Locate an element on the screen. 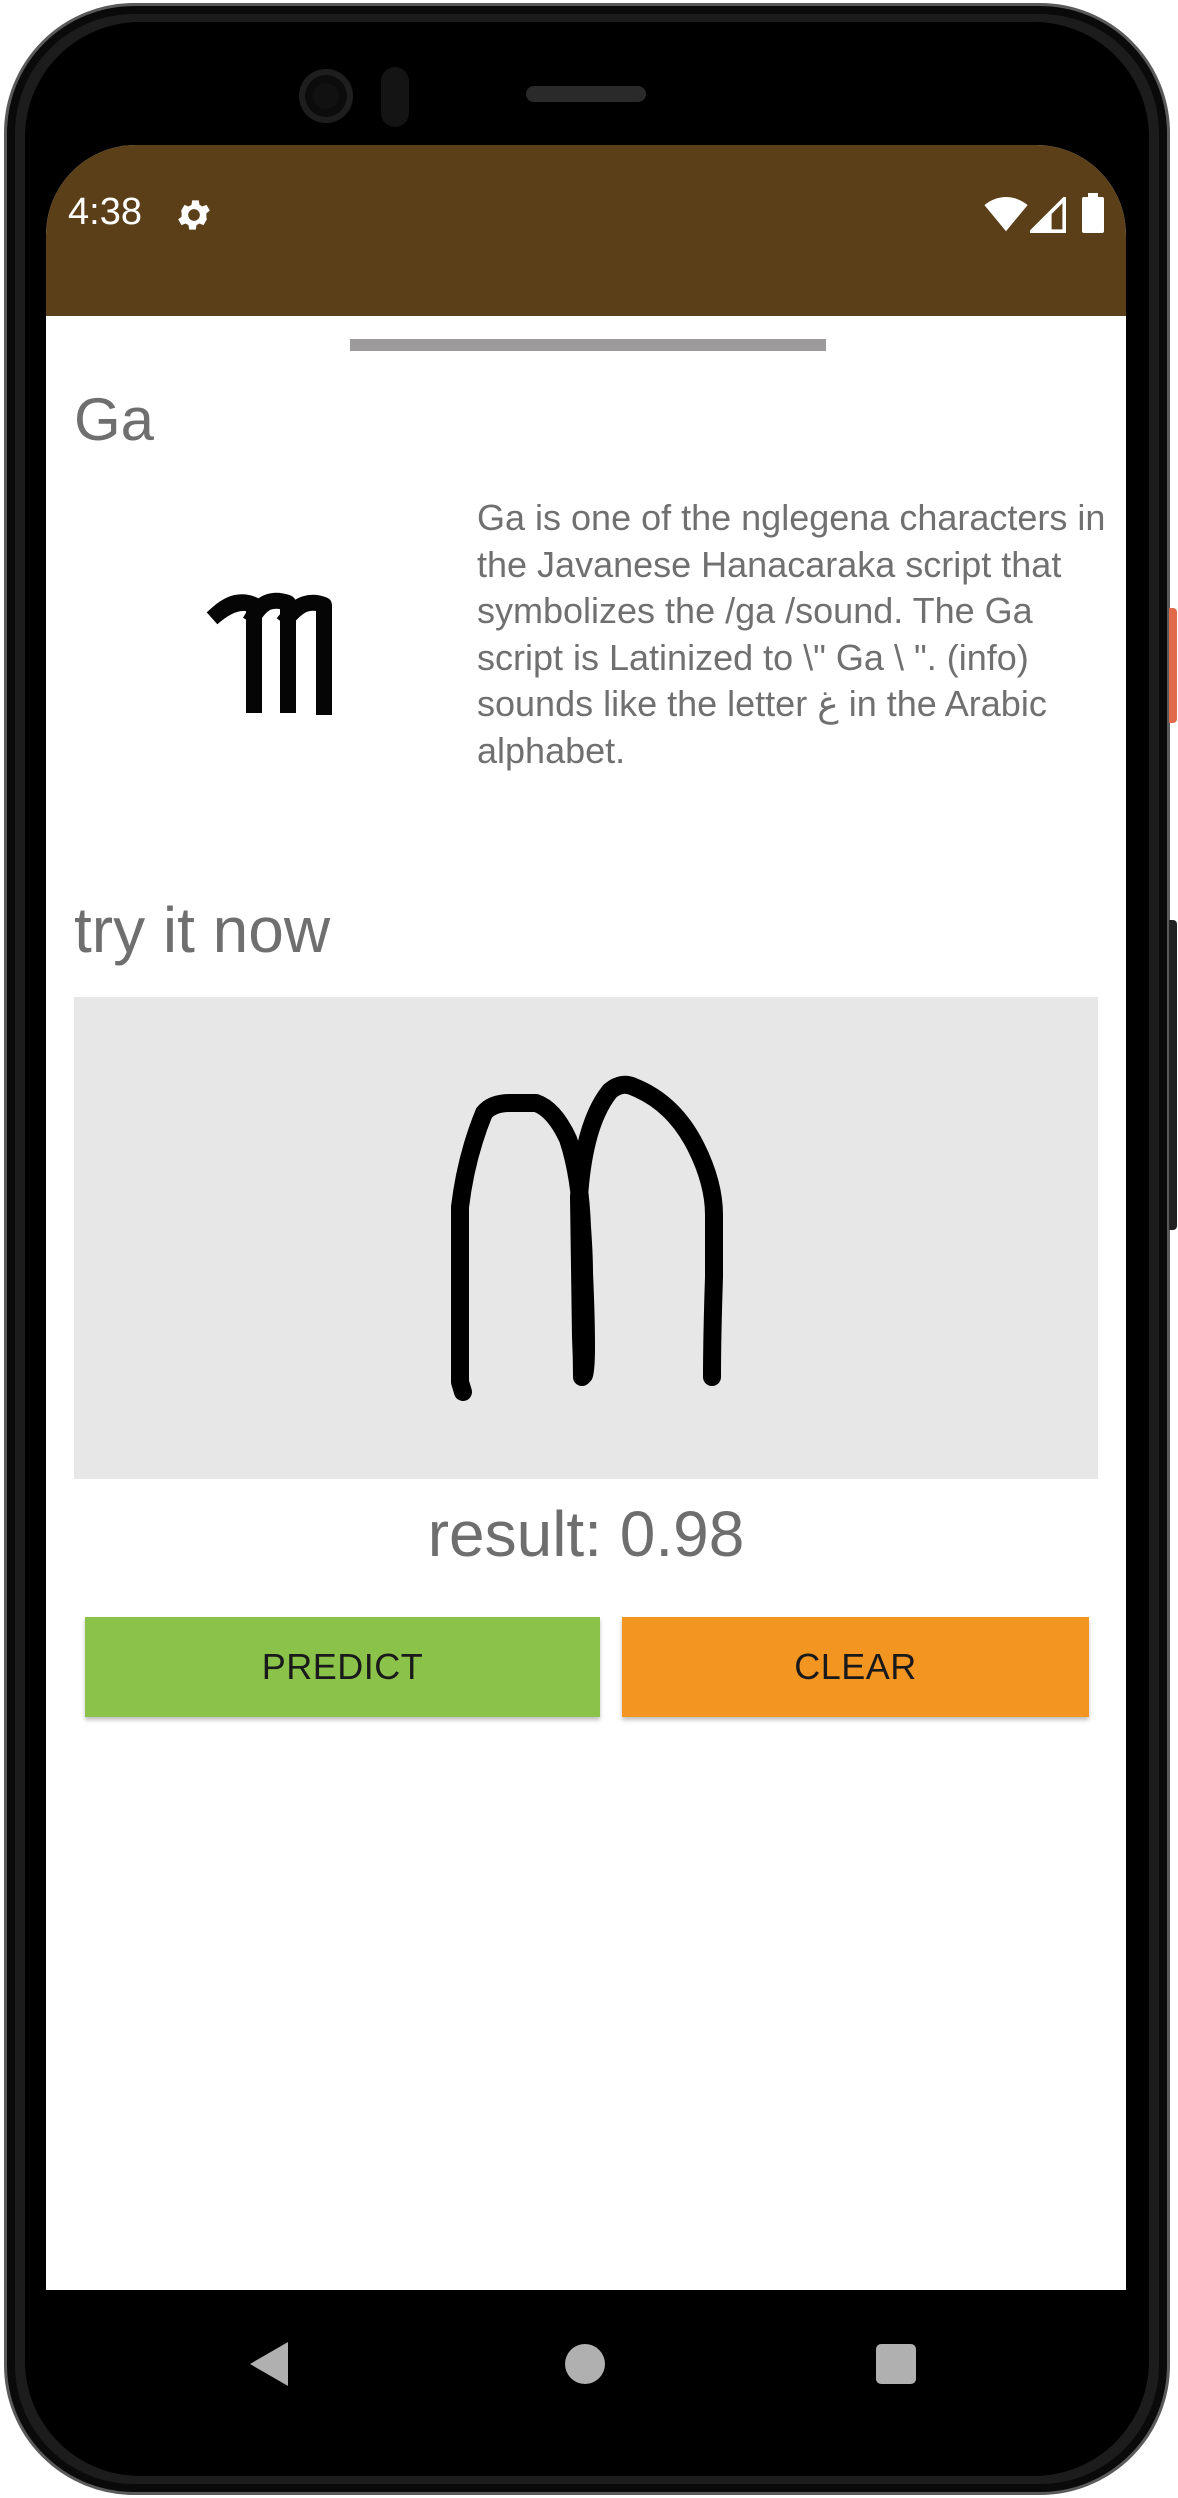 The height and width of the screenshot is (2498, 1178). predict-button: PREDICT is located at coordinates (342, 1667).